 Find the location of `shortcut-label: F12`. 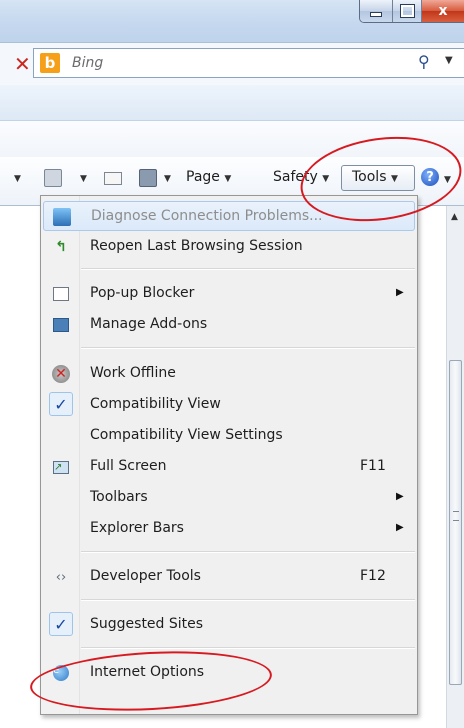

shortcut-label: F12 is located at coordinates (373, 576).